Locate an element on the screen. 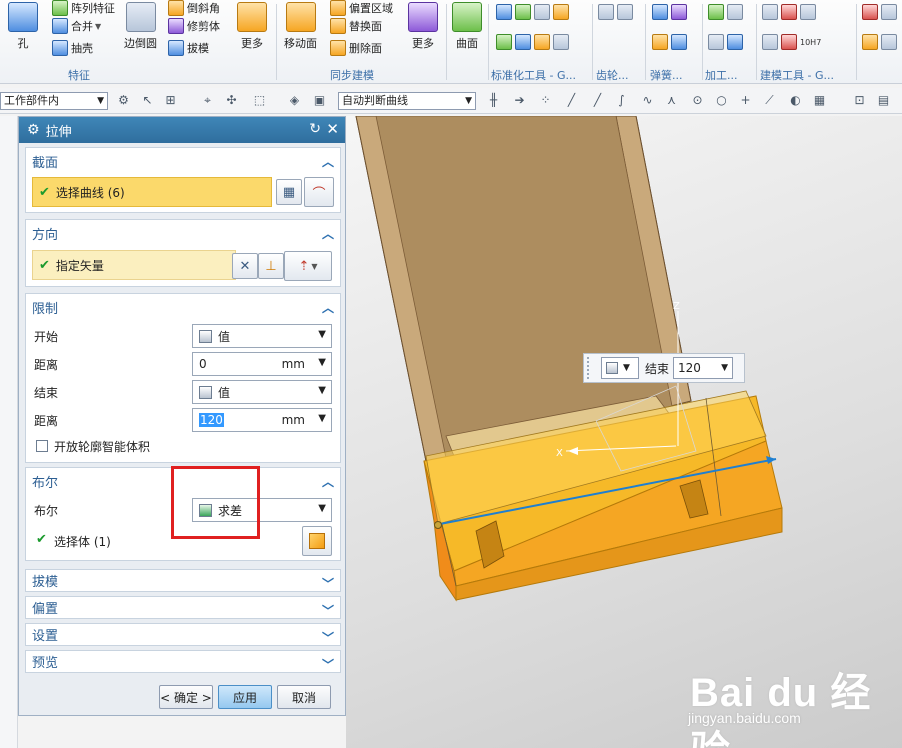  end-distance-input: 120 mm ▼ is located at coordinates (262, 420).